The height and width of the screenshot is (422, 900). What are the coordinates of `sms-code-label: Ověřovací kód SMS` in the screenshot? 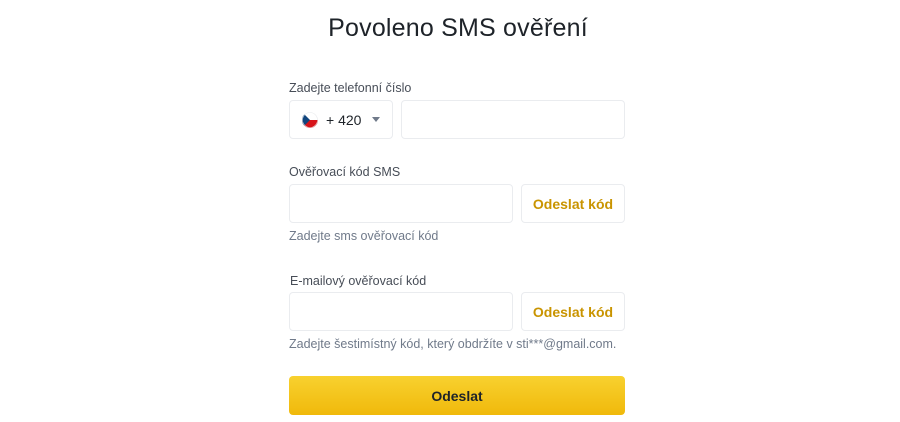 It's located at (345, 172).